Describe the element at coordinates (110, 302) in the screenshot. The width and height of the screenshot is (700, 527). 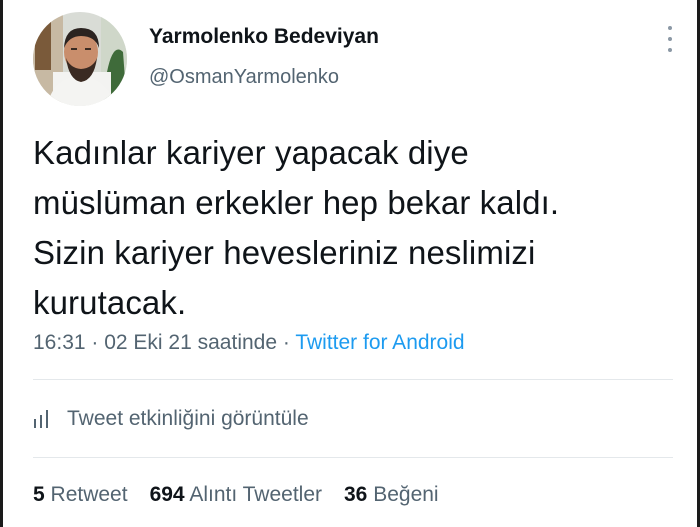
I see `tweet-text-line: kurutacak.` at that location.